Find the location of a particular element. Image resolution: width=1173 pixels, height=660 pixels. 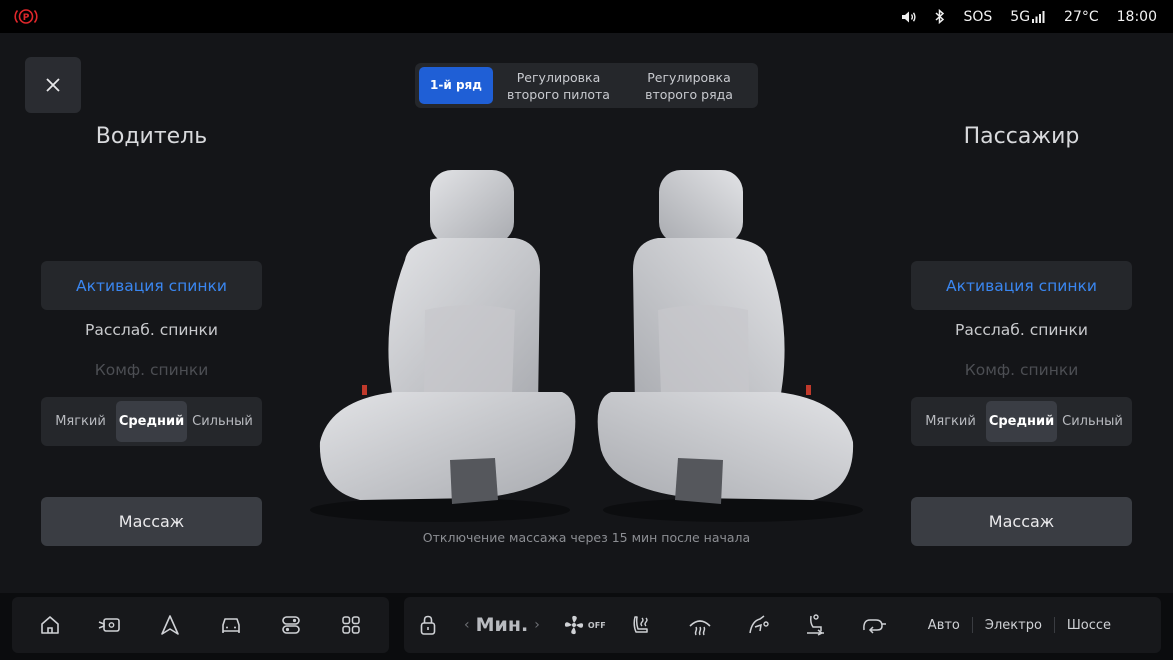

driver-back-relax-option: Расслаб. спинки is located at coordinates (151, 330).